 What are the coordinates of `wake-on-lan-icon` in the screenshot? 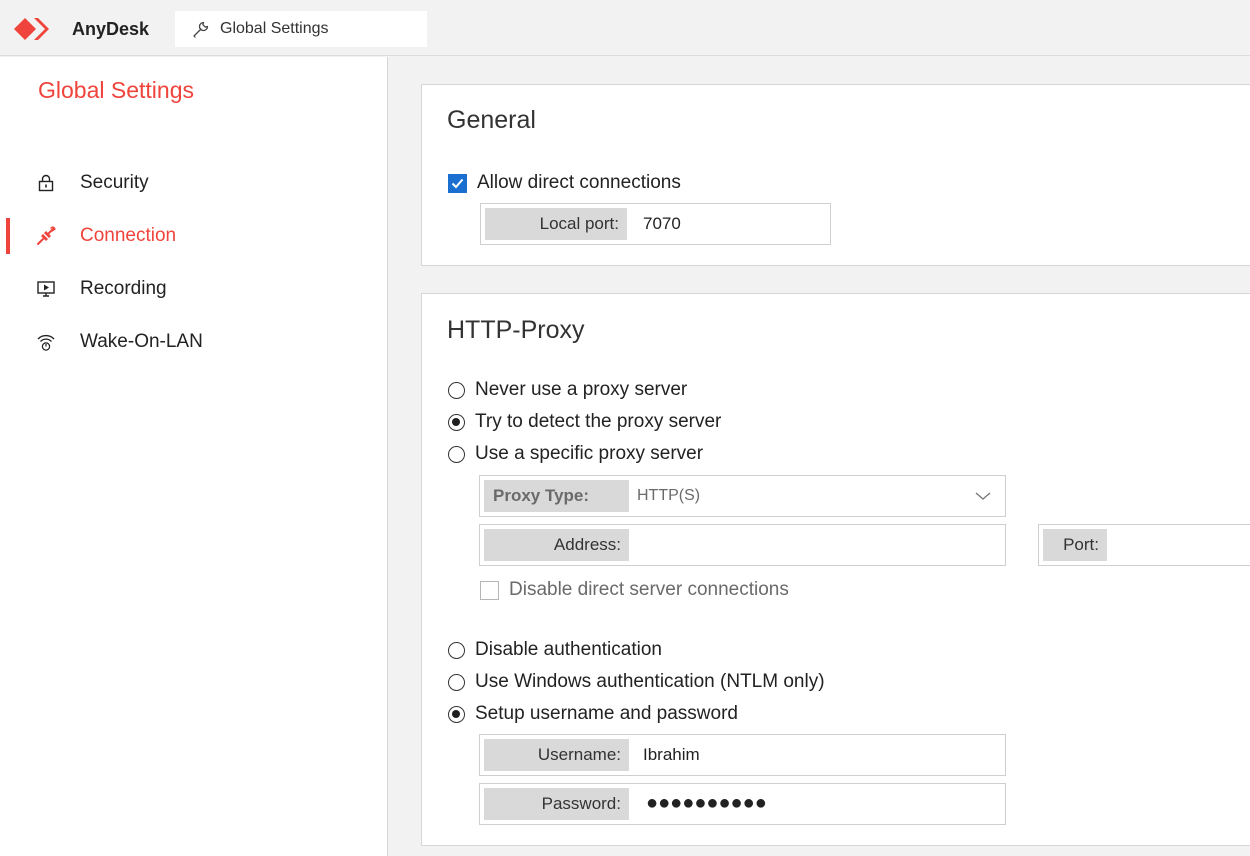 It's located at (46, 342).